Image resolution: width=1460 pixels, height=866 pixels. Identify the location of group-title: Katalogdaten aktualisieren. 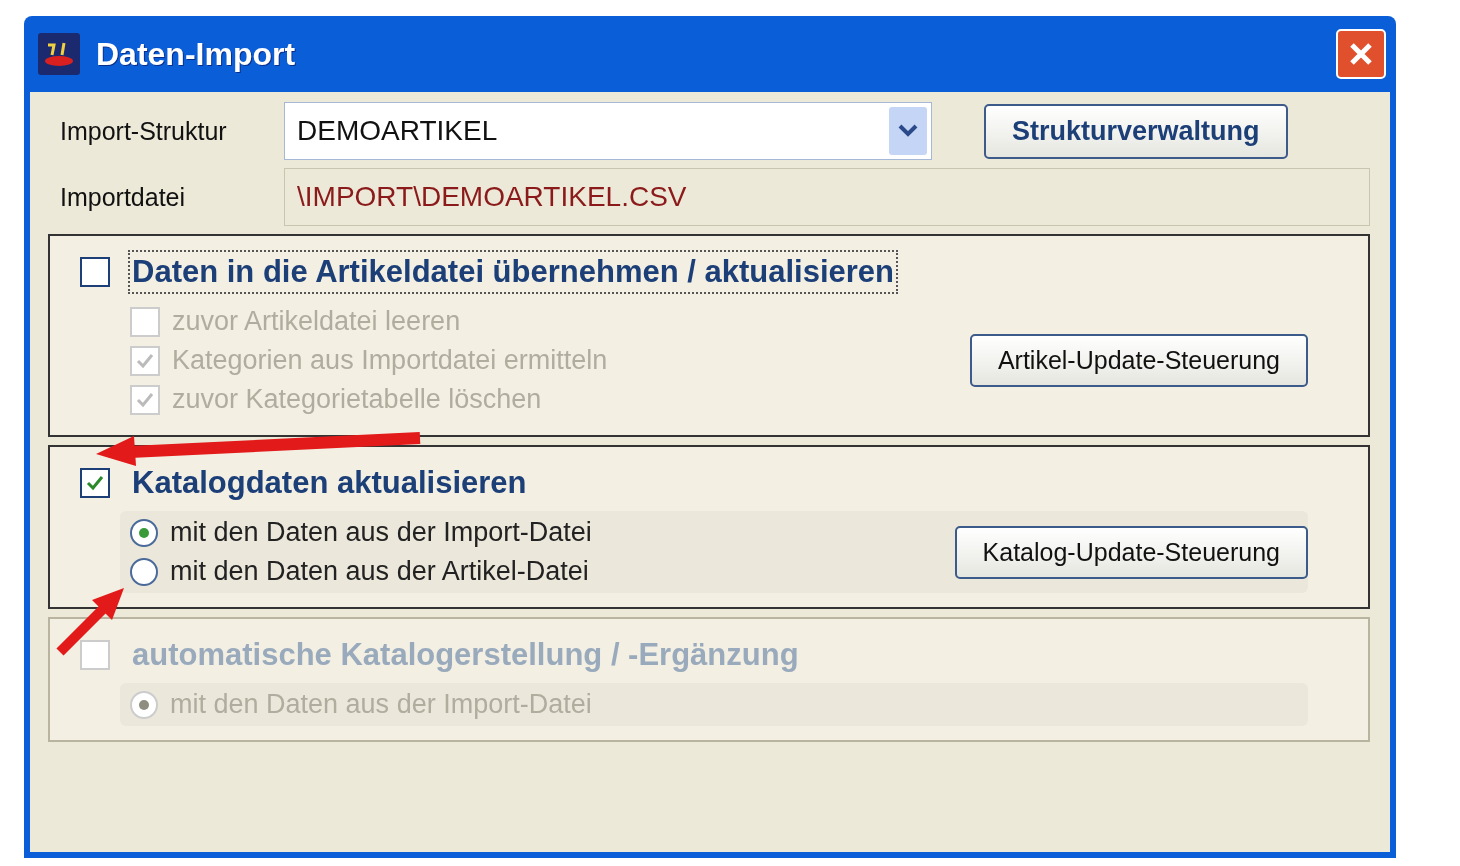
(329, 483).